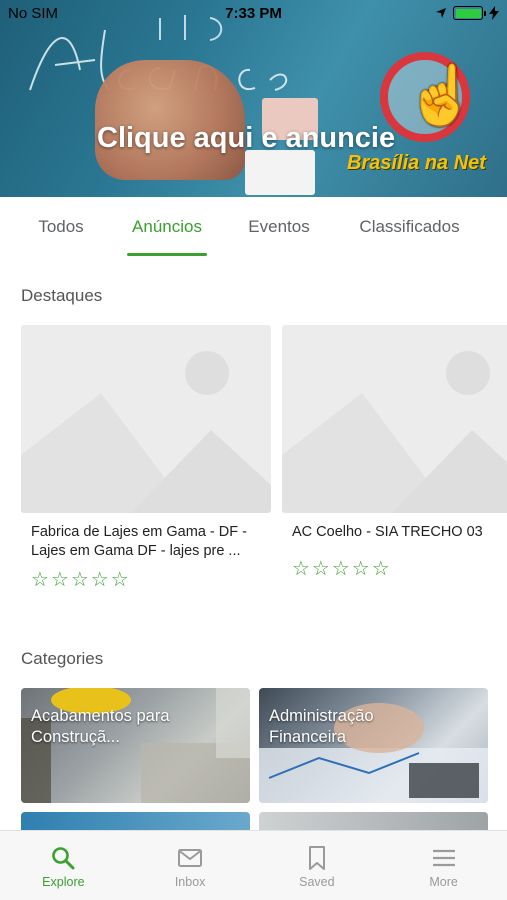  What do you see at coordinates (190, 858) in the screenshot?
I see `mail-icon` at bounding box center [190, 858].